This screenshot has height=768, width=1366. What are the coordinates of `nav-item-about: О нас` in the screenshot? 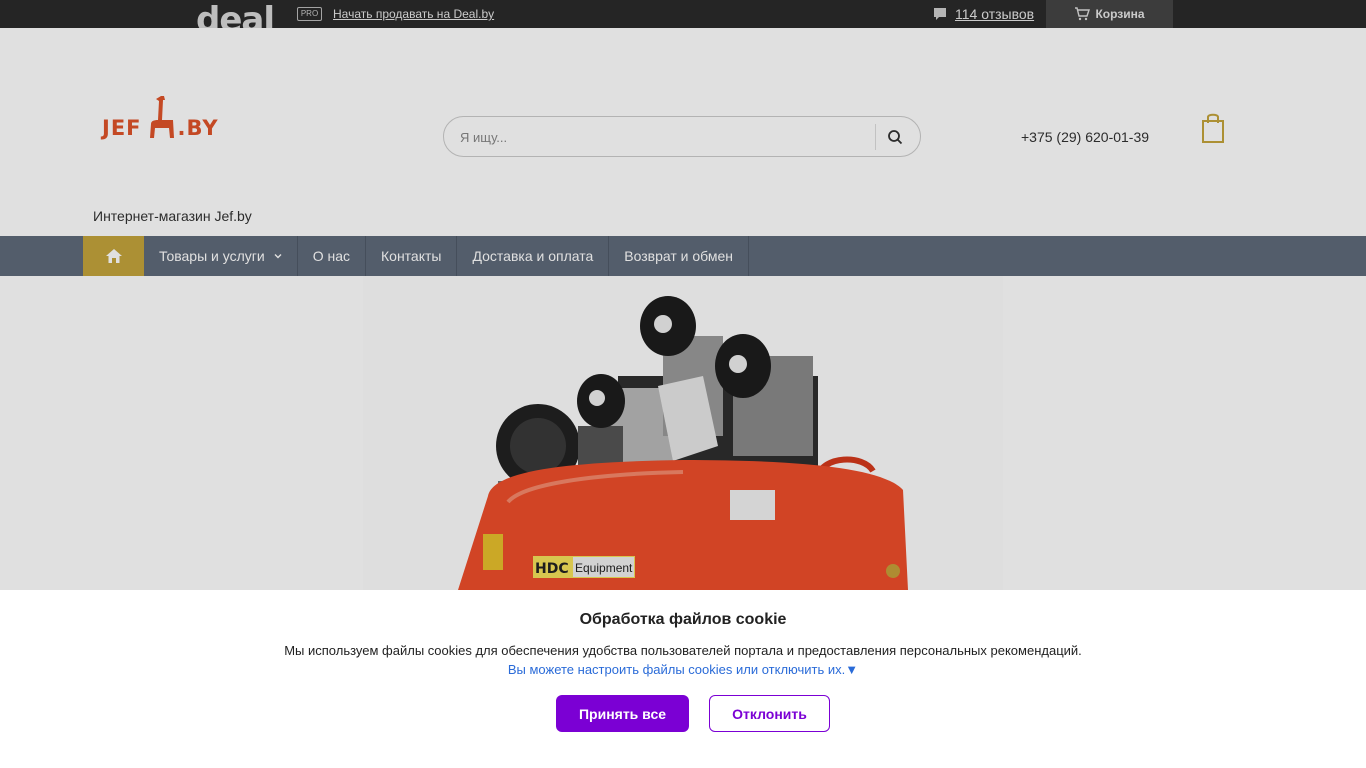 It's located at (332, 256).